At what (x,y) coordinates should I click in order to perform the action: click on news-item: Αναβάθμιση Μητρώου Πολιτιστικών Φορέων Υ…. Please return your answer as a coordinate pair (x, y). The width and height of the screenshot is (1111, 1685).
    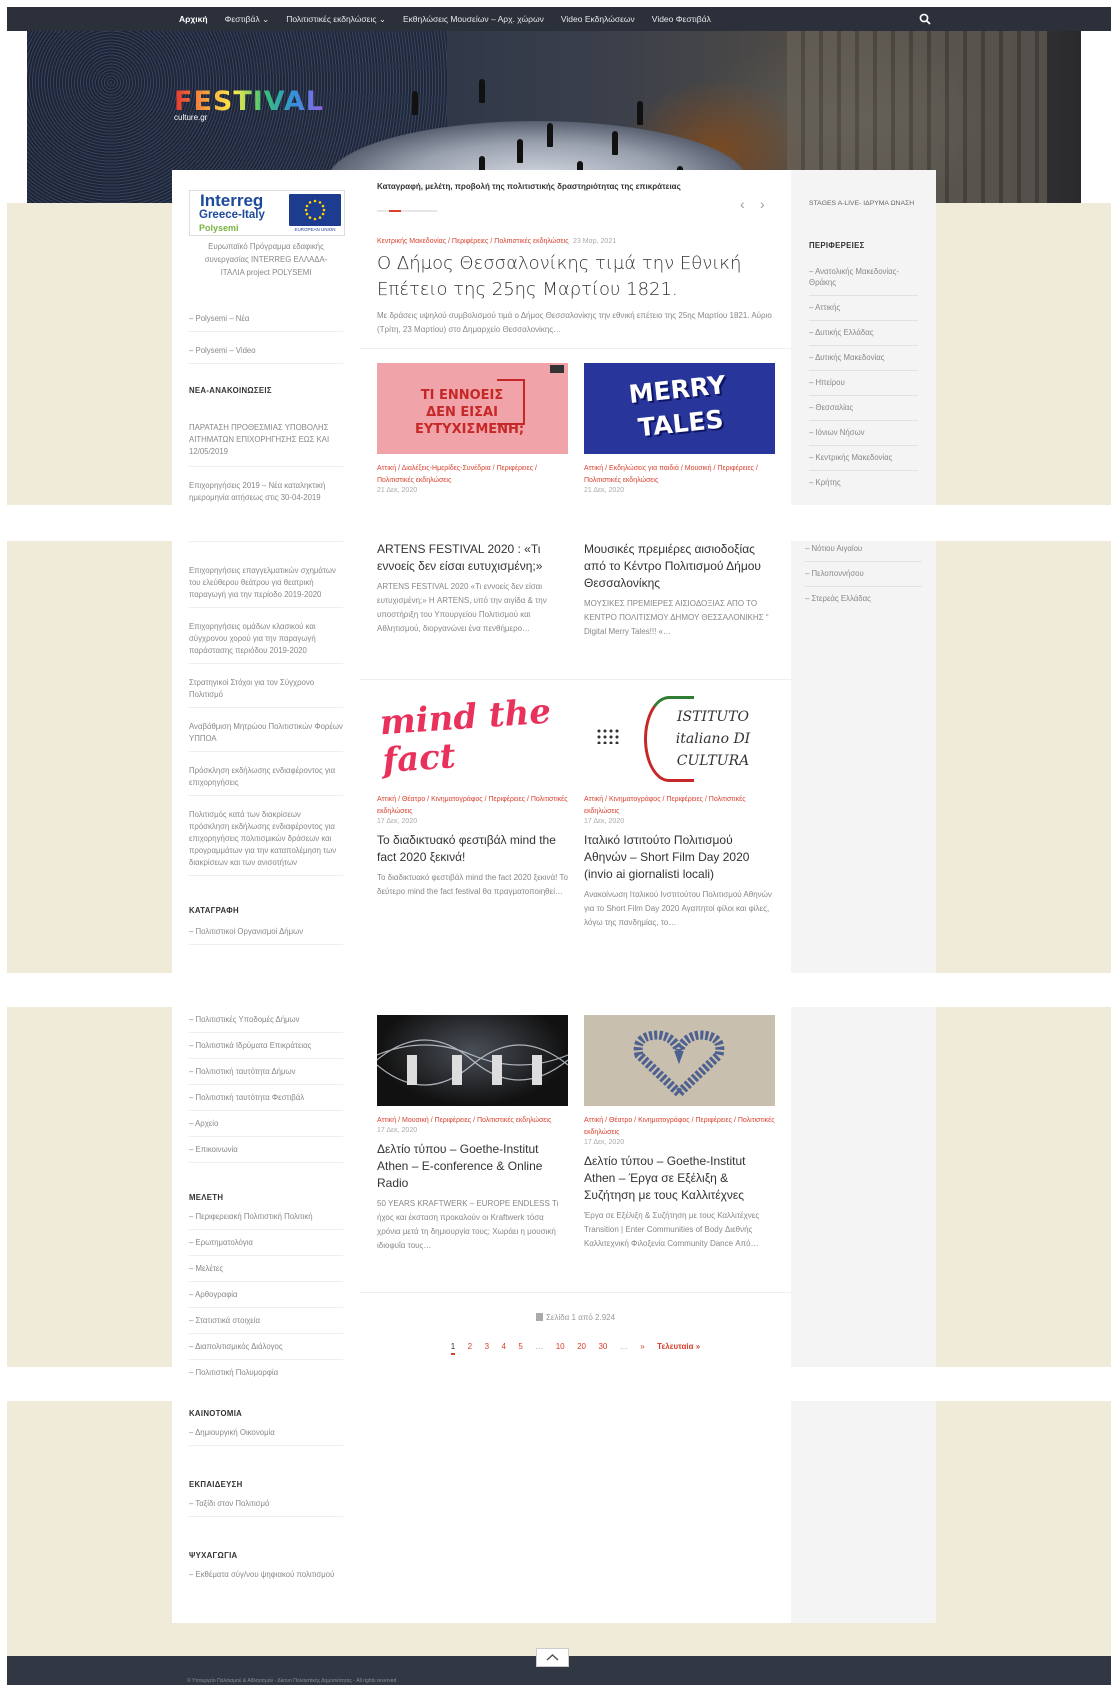
    Looking at the image, I should click on (266, 734).